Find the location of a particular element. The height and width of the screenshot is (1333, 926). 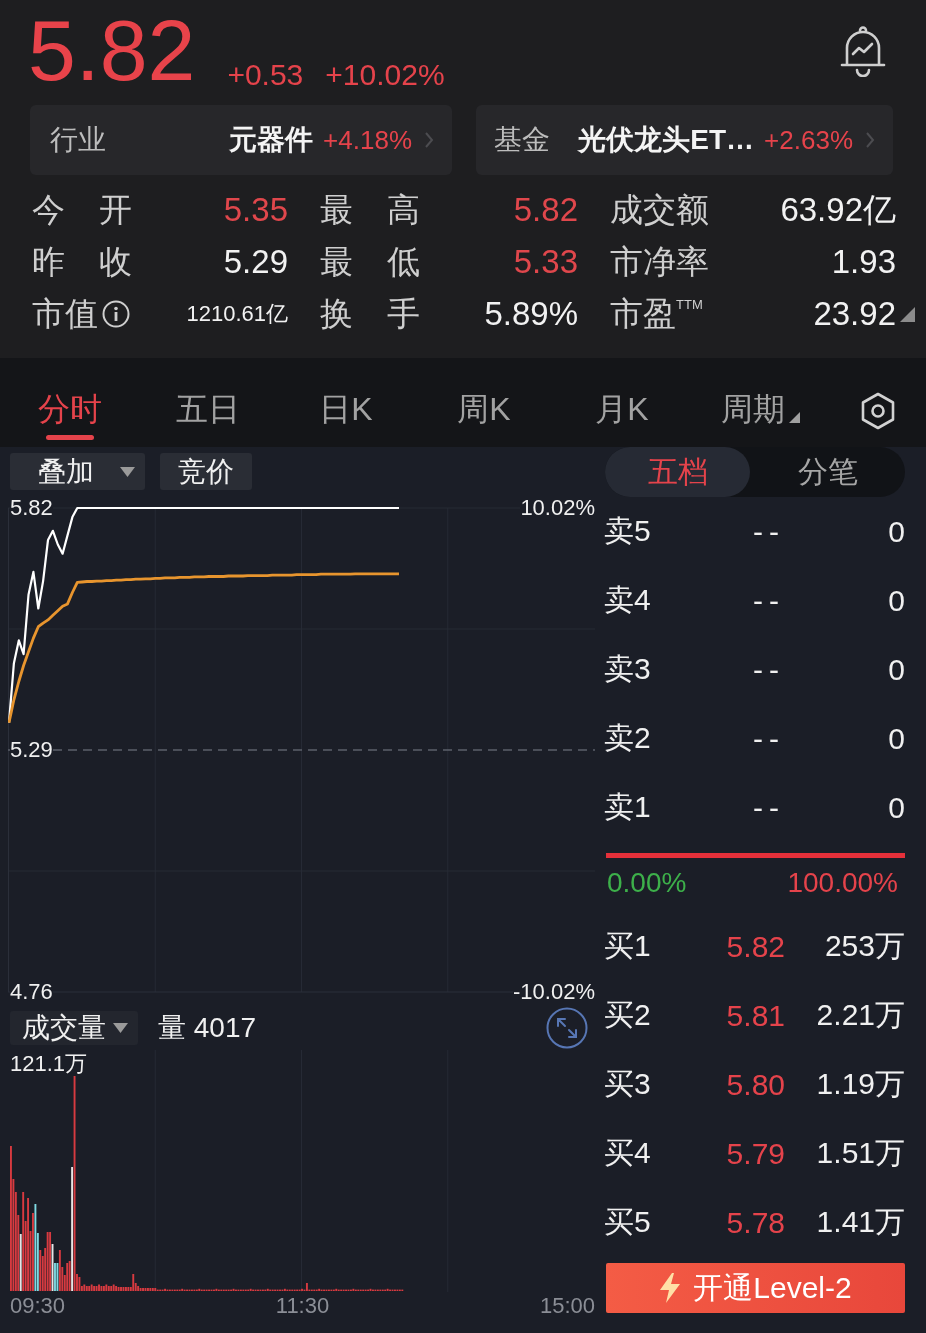

bid-volume: 1.51万 is located at coordinates (860, 1153).